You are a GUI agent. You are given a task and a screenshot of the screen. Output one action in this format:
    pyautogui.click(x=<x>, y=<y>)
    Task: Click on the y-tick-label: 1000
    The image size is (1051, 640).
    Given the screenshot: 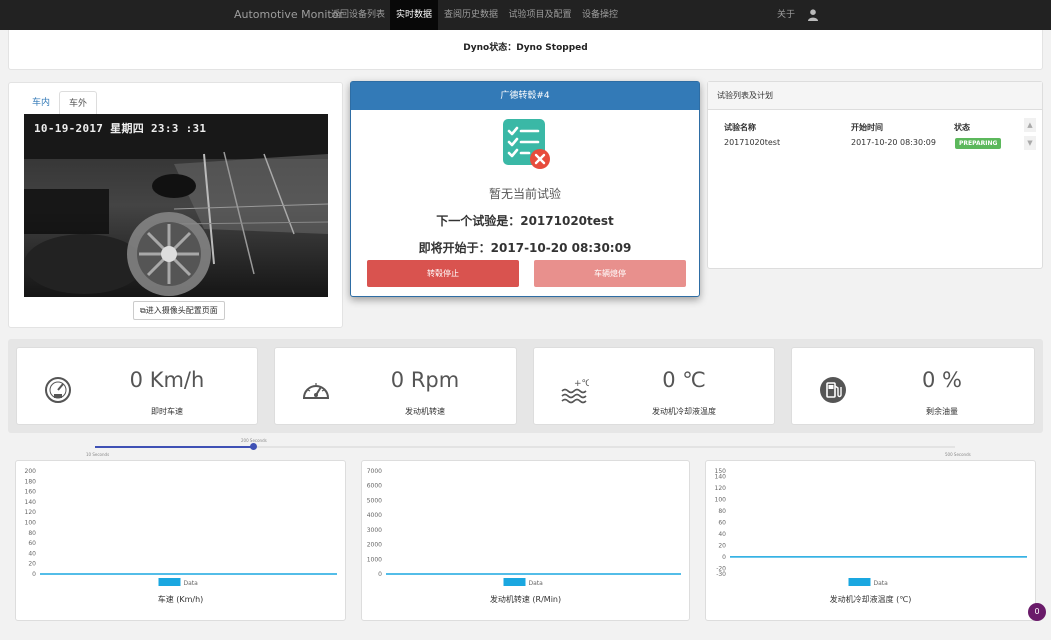 What is the action you would take?
    pyautogui.click(x=374, y=559)
    